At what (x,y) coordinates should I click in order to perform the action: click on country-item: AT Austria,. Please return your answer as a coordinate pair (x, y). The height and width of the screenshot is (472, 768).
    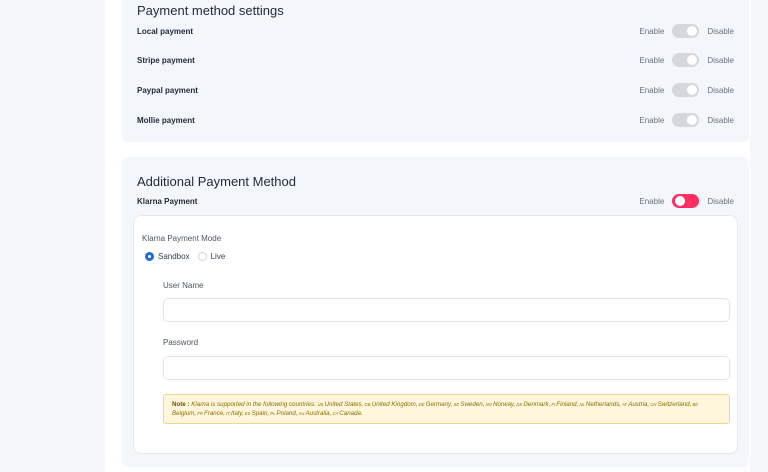
    Looking at the image, I should click on (635, 404).